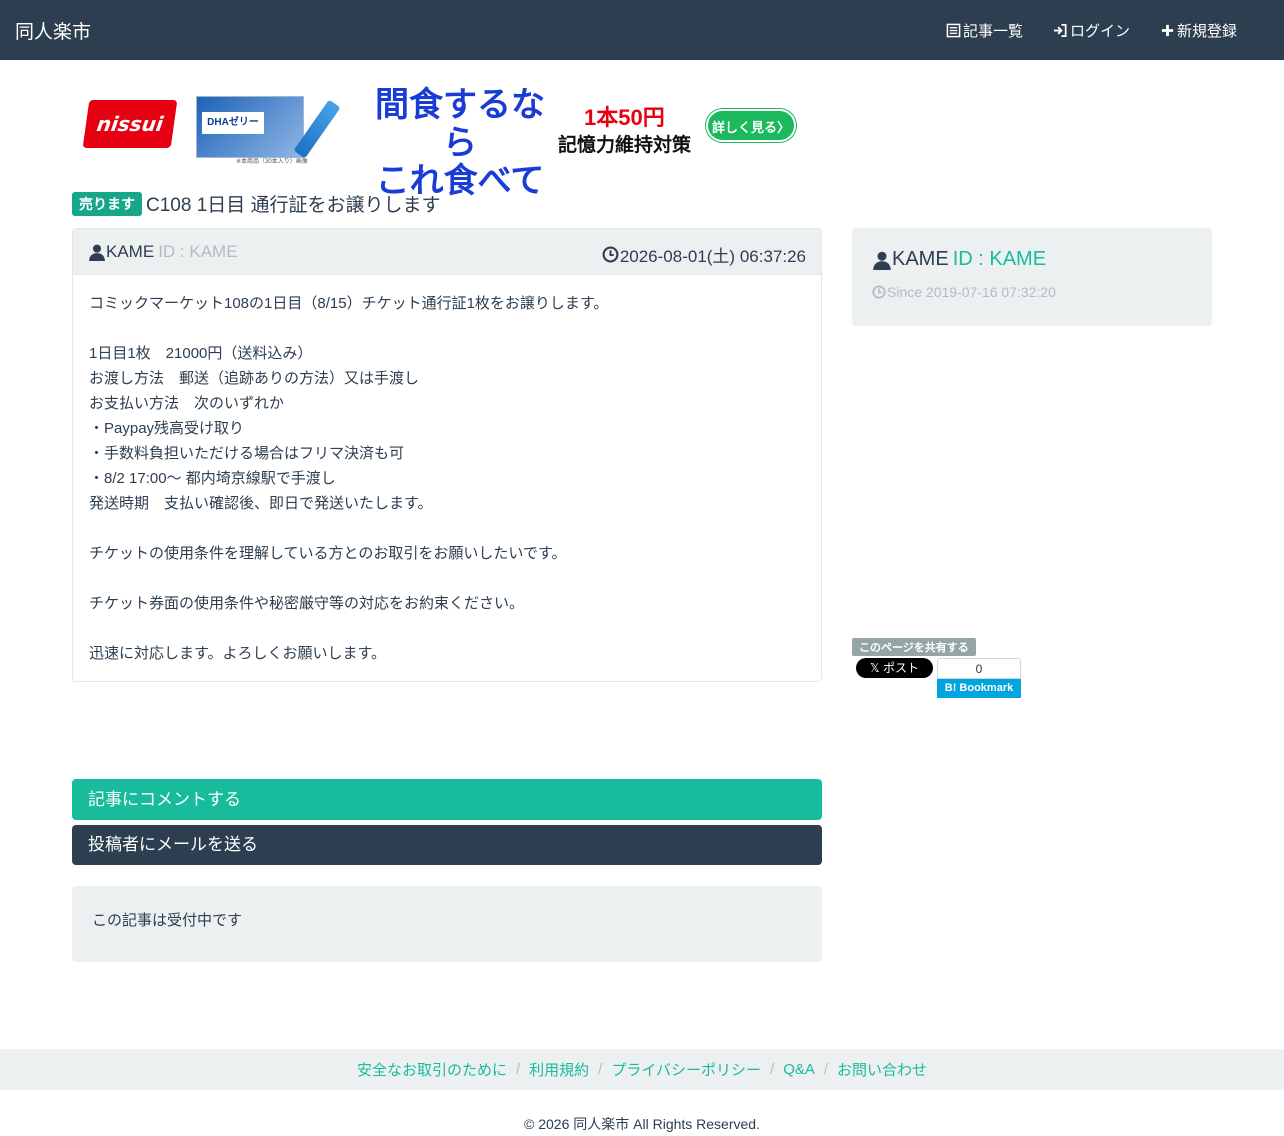  What do you see at coordinates (201, 353) in the screenshot?
I see `post-body-line: 1日目1枚 21000円（送料込み）` at bounding box center [201, 353].